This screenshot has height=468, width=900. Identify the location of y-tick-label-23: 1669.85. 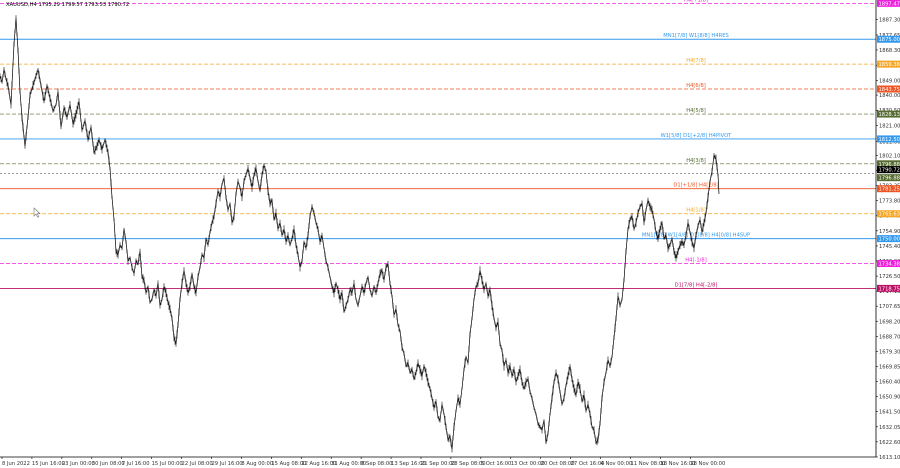
(889, 367).